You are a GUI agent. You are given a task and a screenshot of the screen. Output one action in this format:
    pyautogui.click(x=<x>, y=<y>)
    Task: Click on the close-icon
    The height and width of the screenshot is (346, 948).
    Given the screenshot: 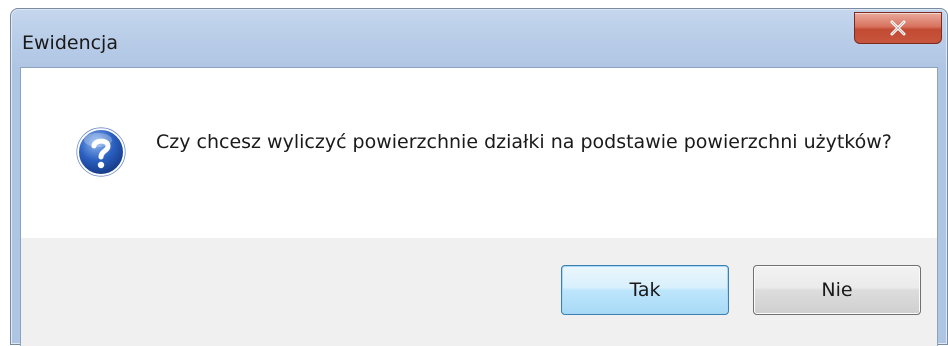 What is the action you would take?
    pyautogui.click(x=898, y=28)
    